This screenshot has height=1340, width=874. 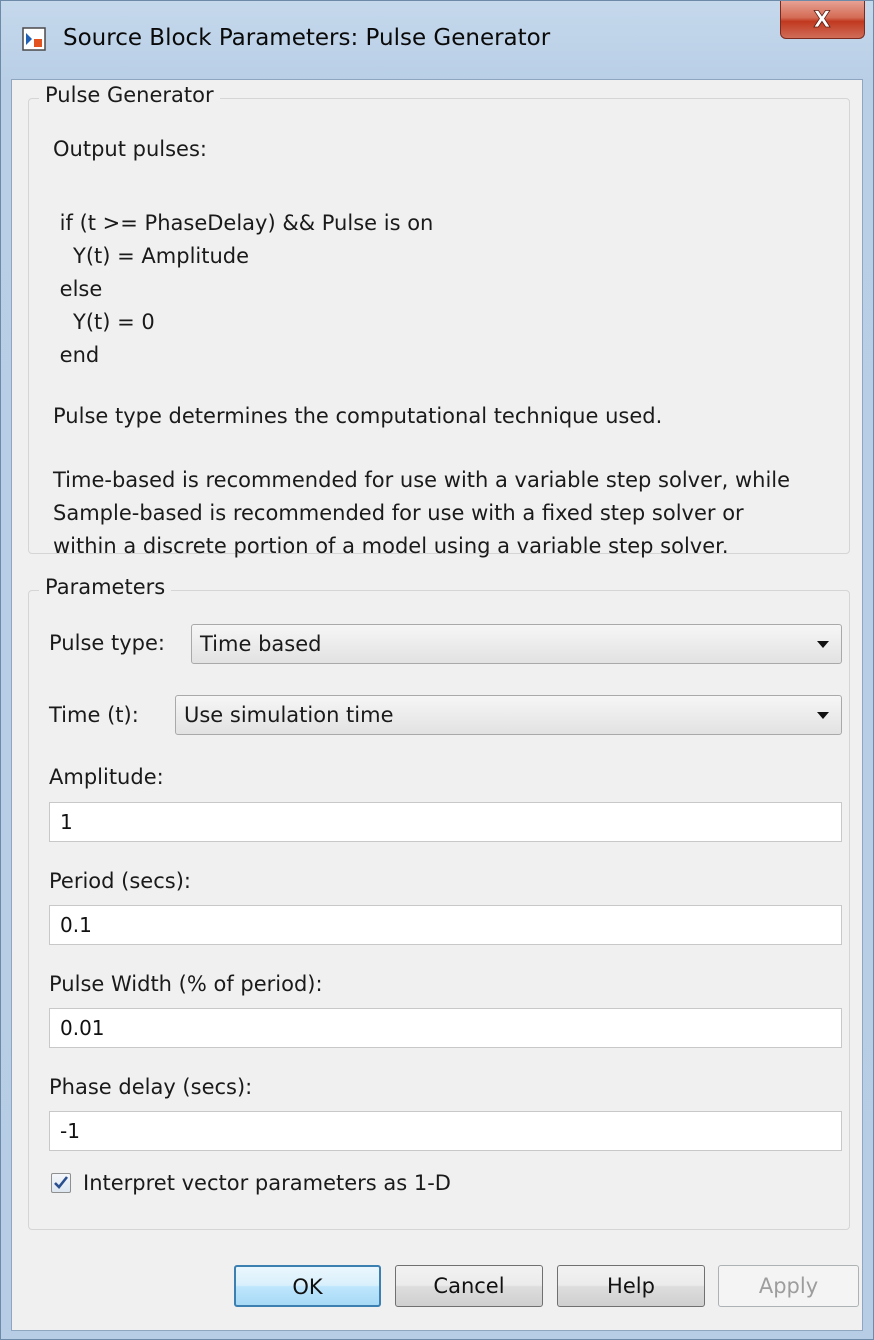 I want to click on time-dropdown: Use simulation time, so click(x=508, y=715).